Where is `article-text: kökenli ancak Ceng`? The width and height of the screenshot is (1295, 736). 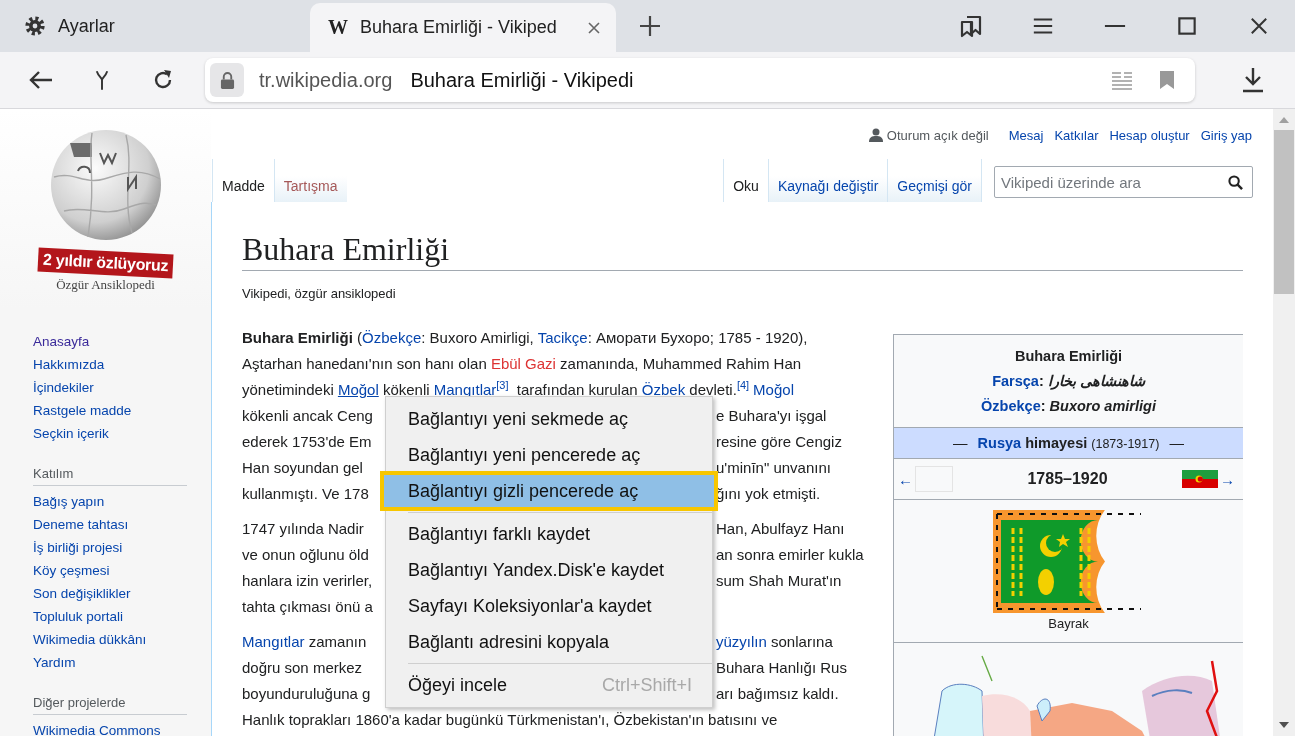 article-text: kökenli ancak Ceng is located at coordinates (307, 416).